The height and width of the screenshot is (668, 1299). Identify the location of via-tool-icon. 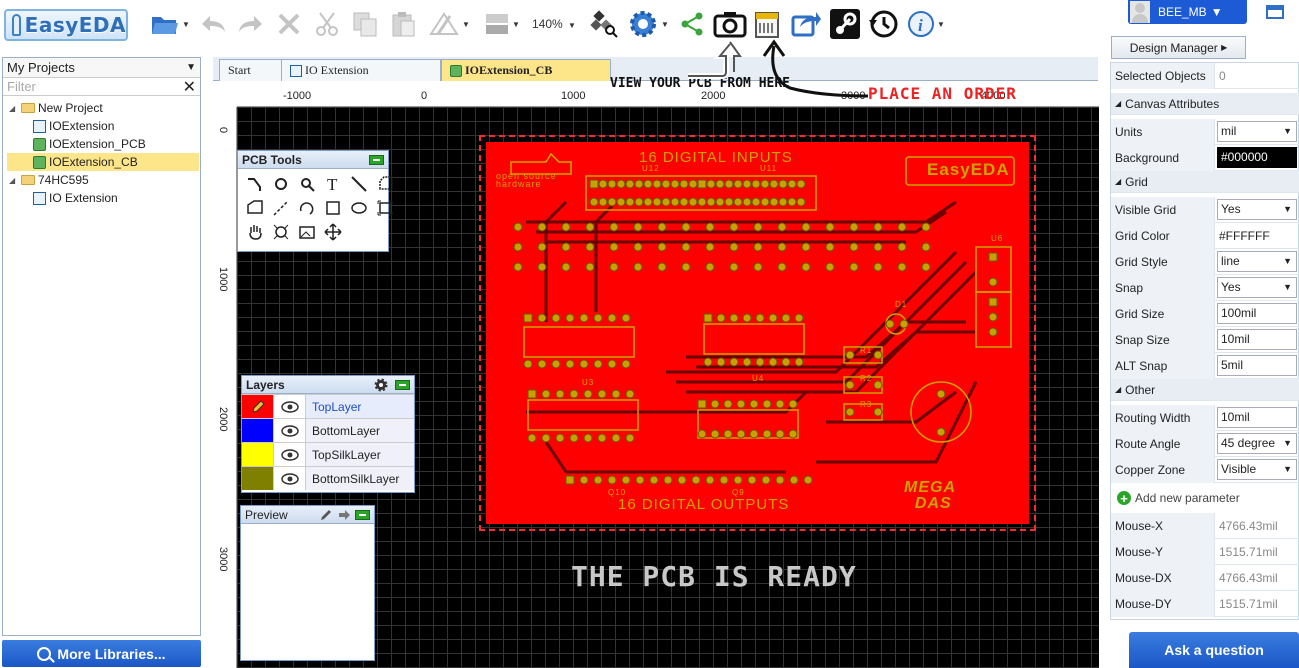
(307, 184).